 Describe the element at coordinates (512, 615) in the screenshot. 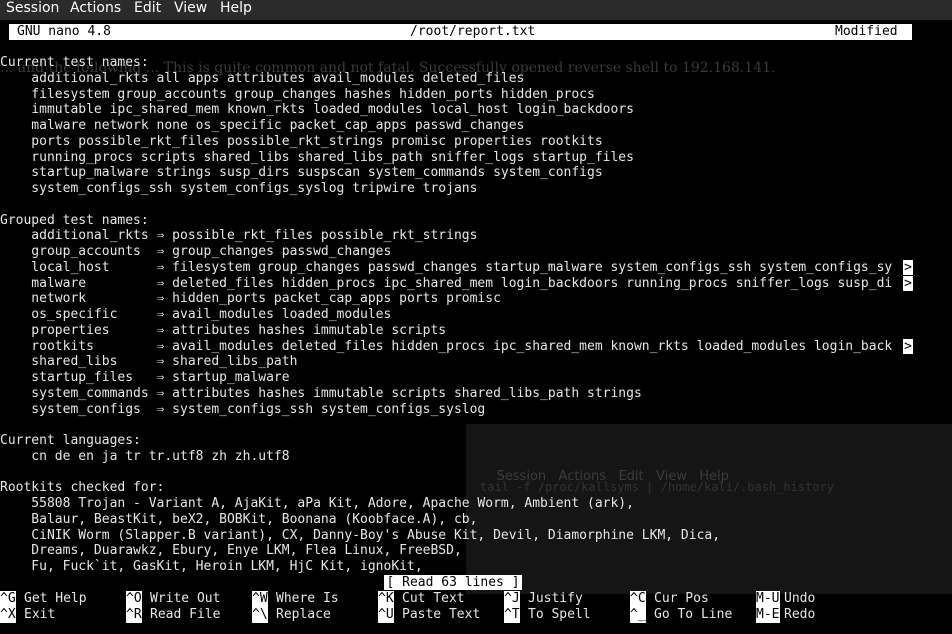

I see `shortcut-key: ^T` at that location.